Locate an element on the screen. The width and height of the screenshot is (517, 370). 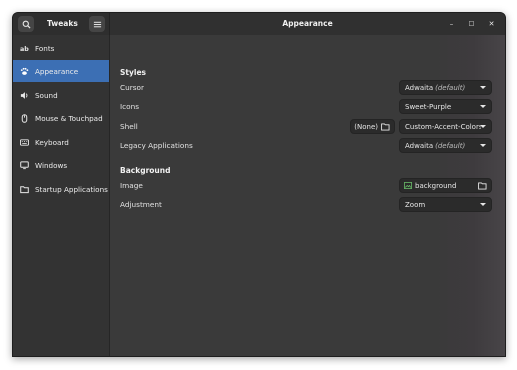
sidebar-item-label: Fonts is located at coordinates (45, 48).